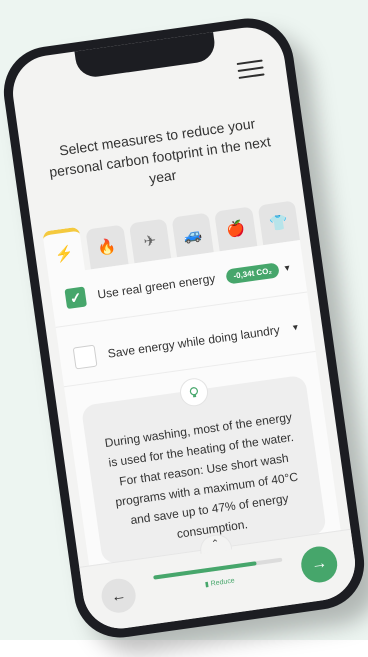 This screenshot has width=368, height=657. I want to click on hamburger-menu-icon, so click(250, 68).